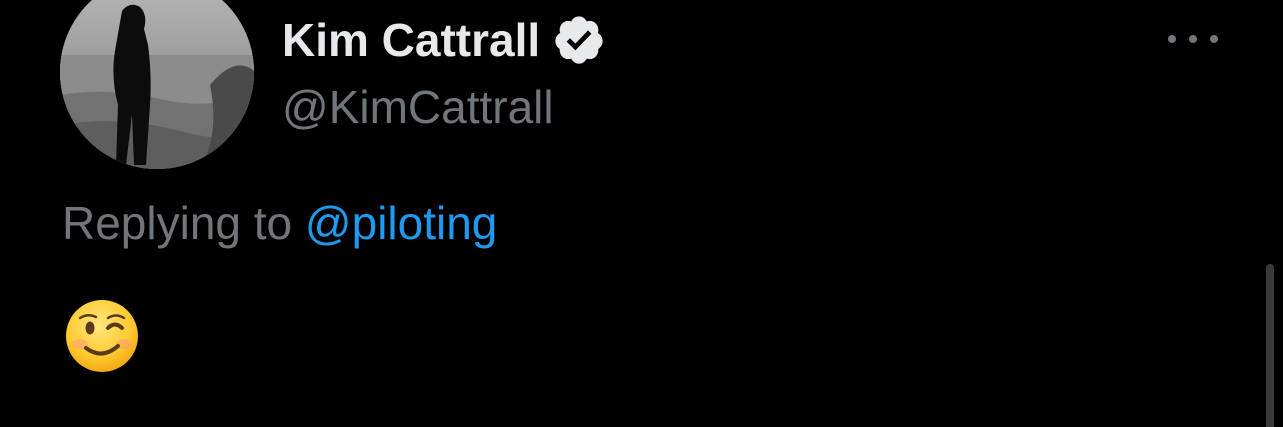  I want to click on user-handle: @KimCattrall, so click(418, 107).